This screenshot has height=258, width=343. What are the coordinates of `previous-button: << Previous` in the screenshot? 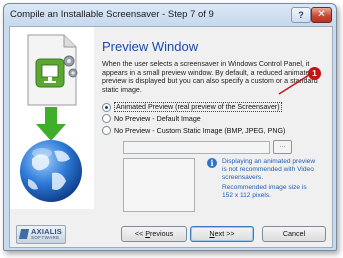 It's located at (154, 234).